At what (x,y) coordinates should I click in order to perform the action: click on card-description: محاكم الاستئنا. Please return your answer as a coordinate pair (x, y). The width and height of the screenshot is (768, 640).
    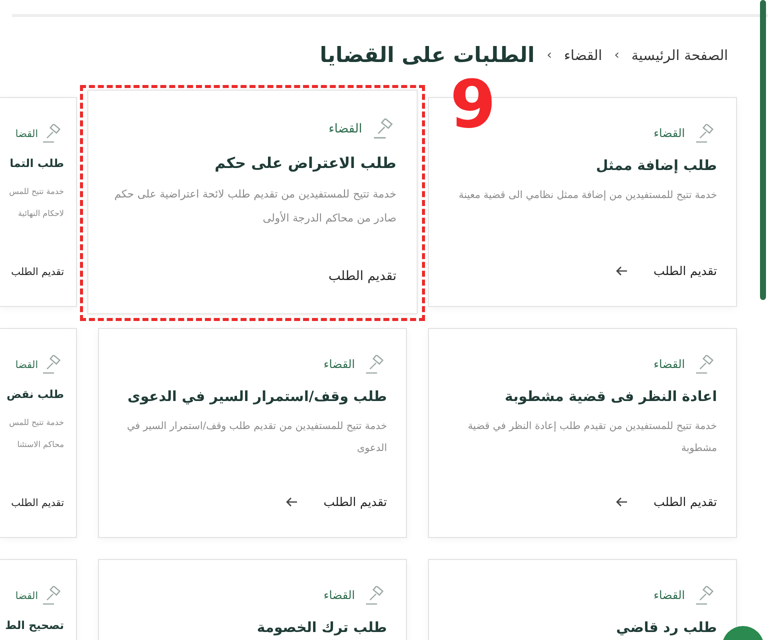
    Looking at the image, I should click on (40, 444).